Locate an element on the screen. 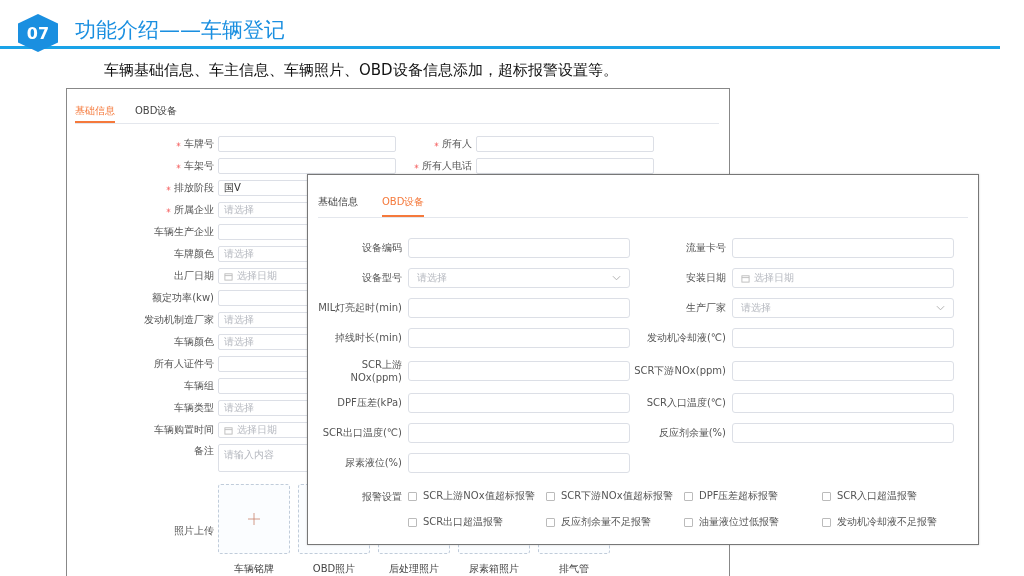 This screenshot has height=576, width=1024. field-label: 所属企业 is located at coordinates (194, 210).